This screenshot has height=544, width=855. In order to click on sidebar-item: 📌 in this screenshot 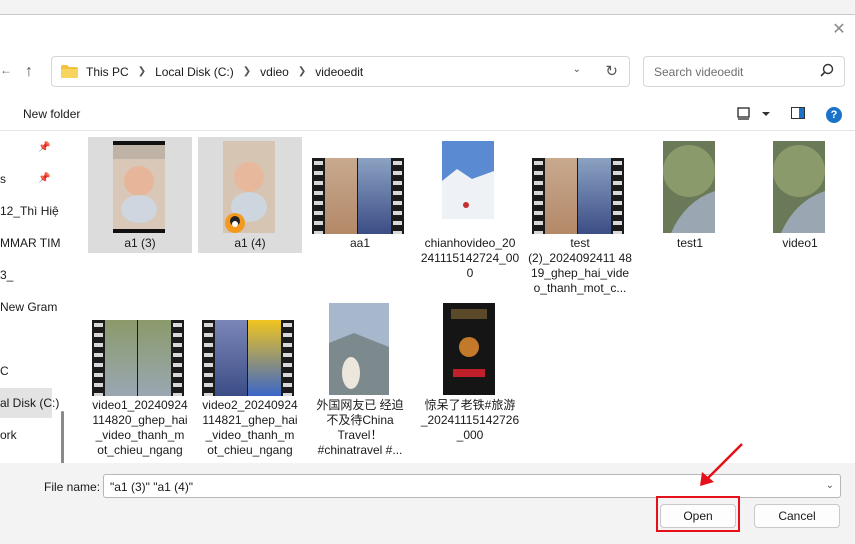, I will do `click(26, 148)`.